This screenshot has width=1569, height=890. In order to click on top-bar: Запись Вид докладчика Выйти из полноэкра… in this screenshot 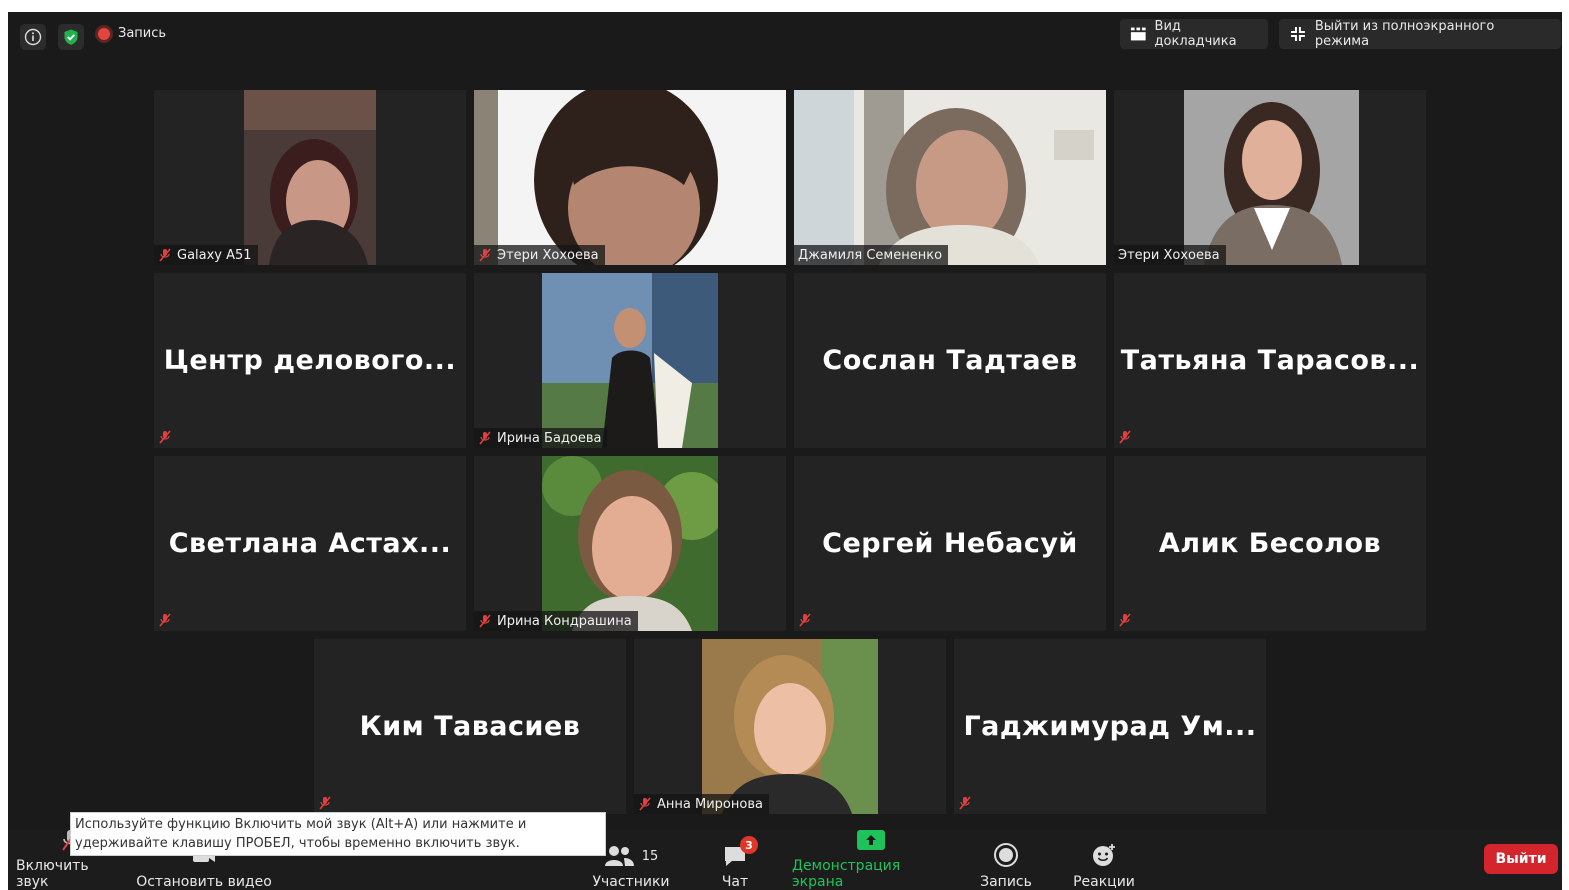, I will do `click(785, 37)`.